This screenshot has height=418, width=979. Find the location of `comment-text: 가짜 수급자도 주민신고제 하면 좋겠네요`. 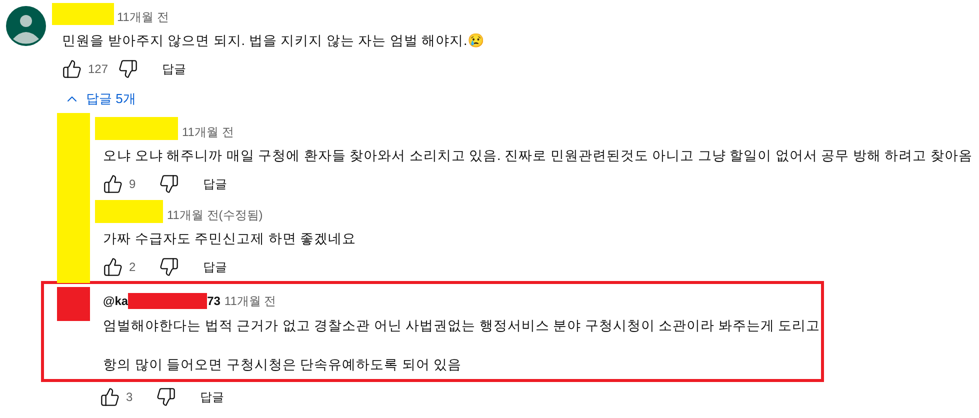

comment-text: 가짜 수급자도 주민신고제 하면 좋겠네요 is located at coordinates (230, 239).